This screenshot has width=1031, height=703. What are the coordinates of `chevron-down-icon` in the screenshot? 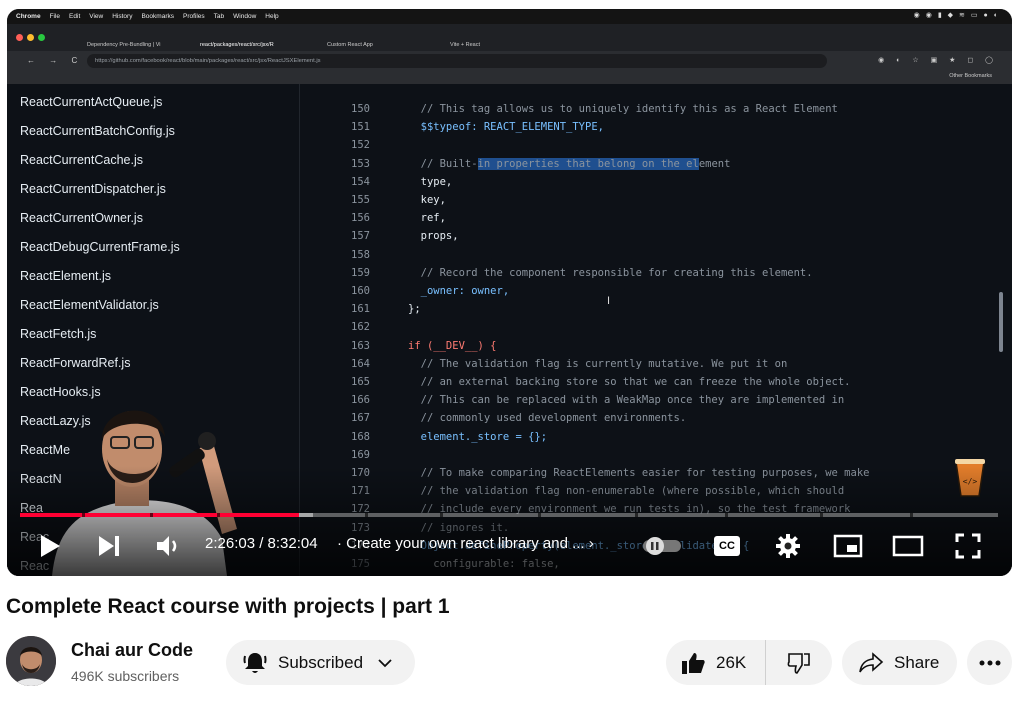 It's located at (385, 662).